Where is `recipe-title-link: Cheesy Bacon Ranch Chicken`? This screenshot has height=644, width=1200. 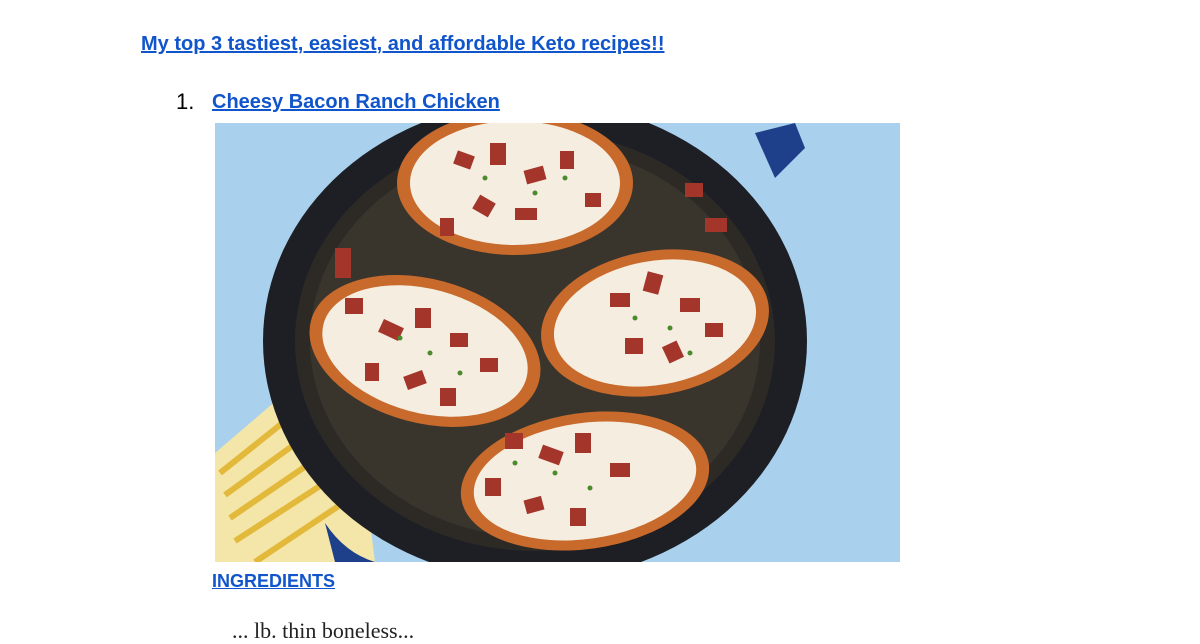 recipe-title-link: Cheesy Bacon Ranch Chicken is located at coordinates (356, 102).